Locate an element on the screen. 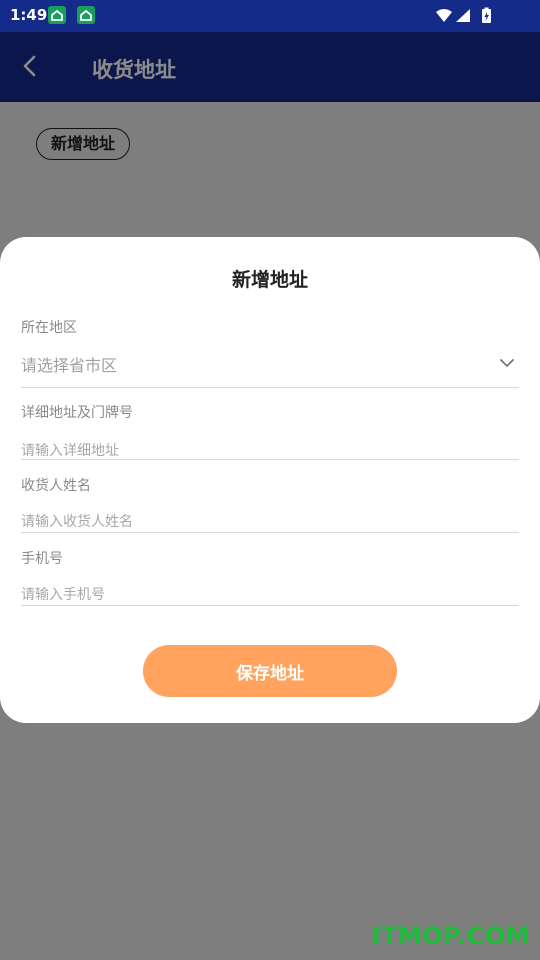  region-placeholder: 请选择省市区 is located at coordinates (69, 365).